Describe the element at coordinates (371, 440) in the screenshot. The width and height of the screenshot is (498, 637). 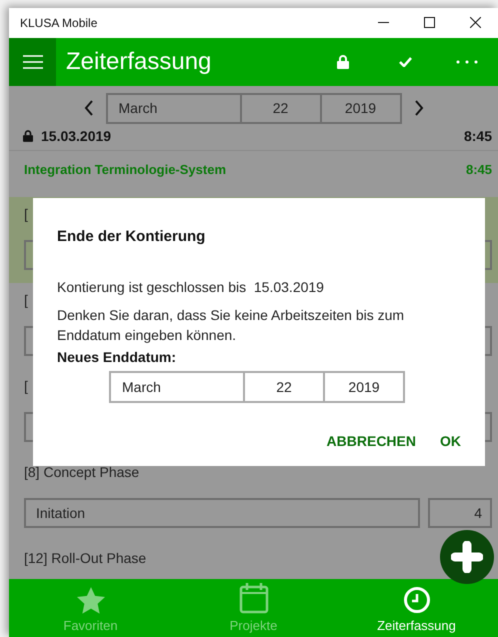
I see `dialog-button: ABBRECHEN` at that location.